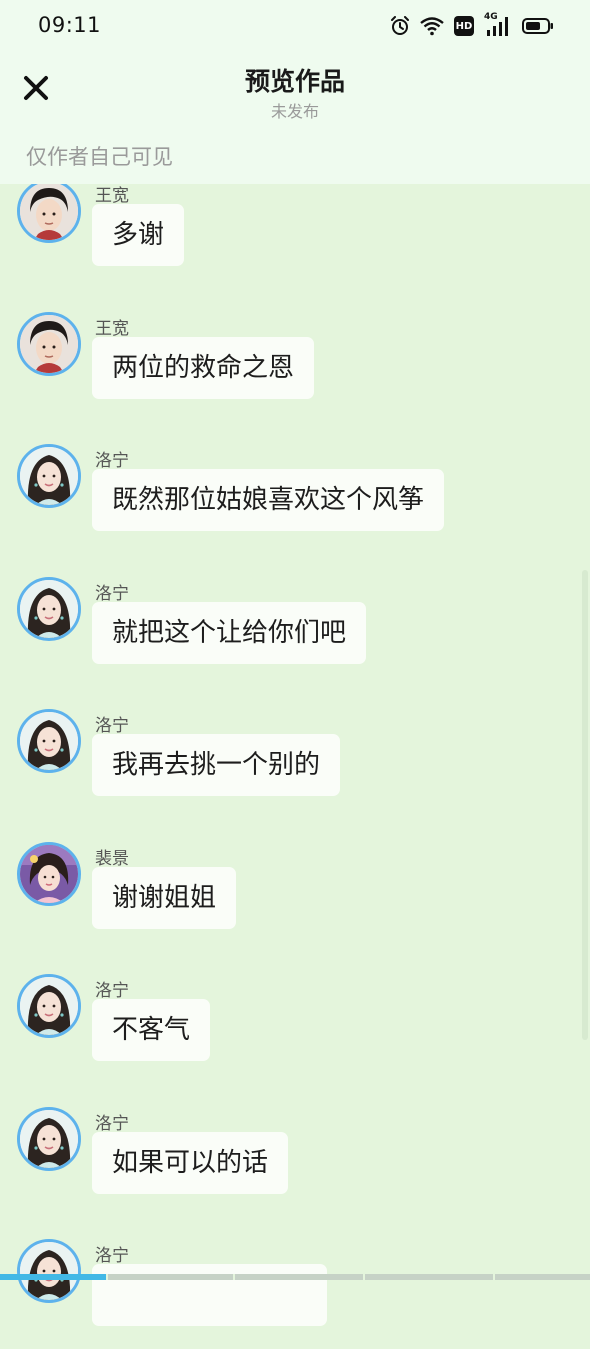  What do you see at coordinates (70, 25) in the screenshot?
I see `status-time: 09:11` at bounding box center [70, 25].